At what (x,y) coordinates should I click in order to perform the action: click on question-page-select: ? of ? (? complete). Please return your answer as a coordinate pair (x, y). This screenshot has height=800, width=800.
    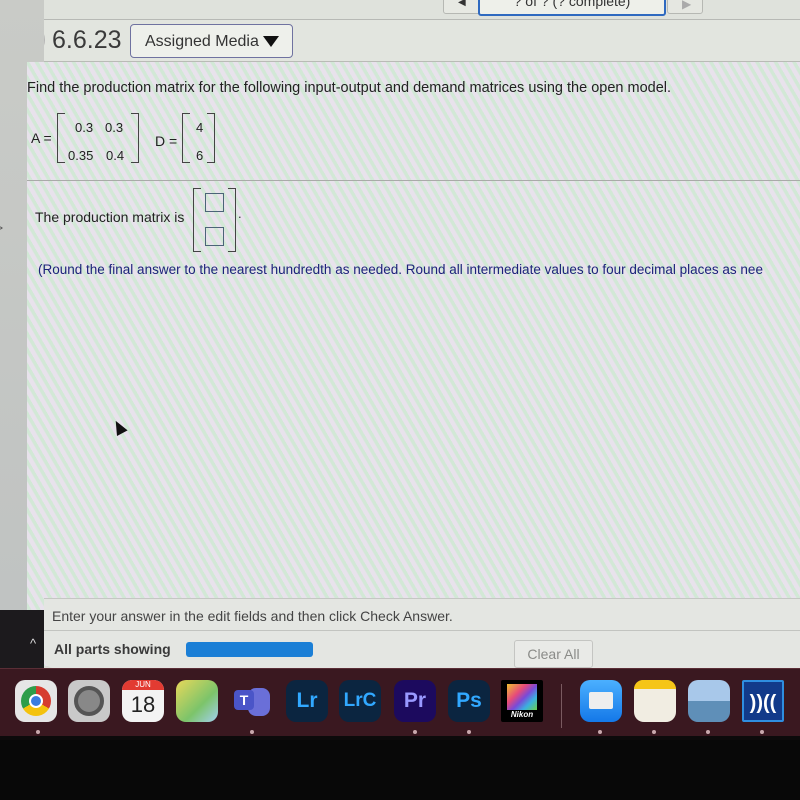
    Looking at the image, I should click on (572, 8).